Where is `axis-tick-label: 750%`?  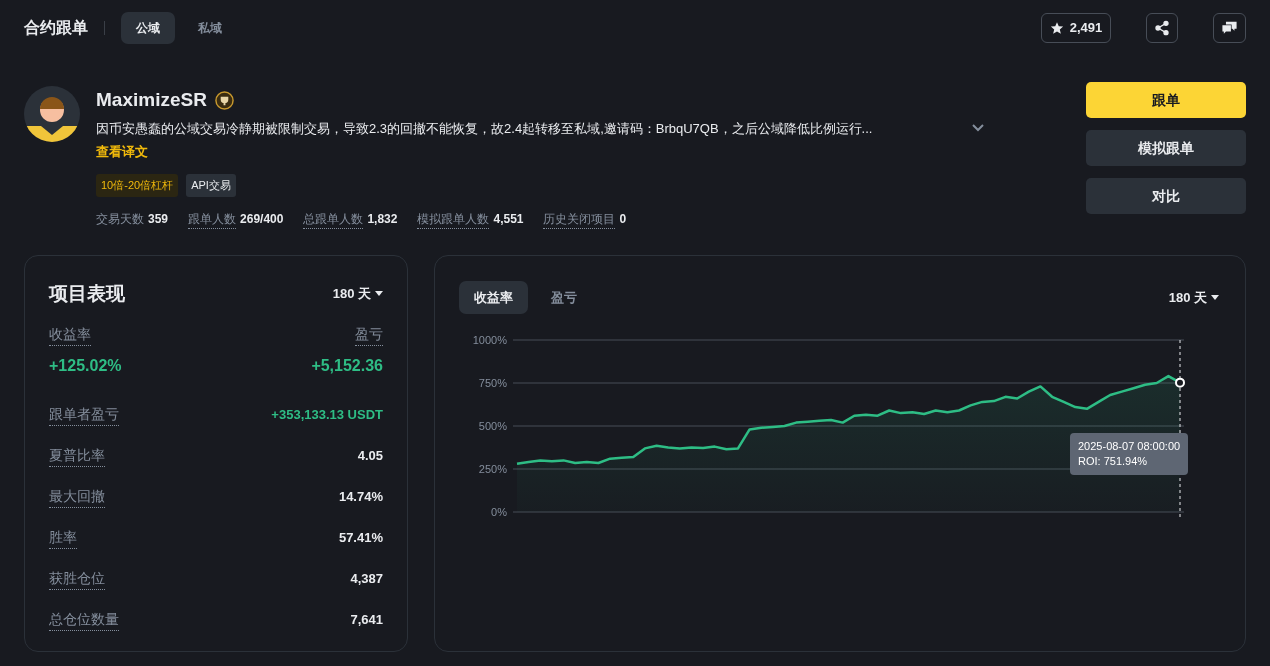
axis-tick-label: 750% is located at coordinates (492, 383).